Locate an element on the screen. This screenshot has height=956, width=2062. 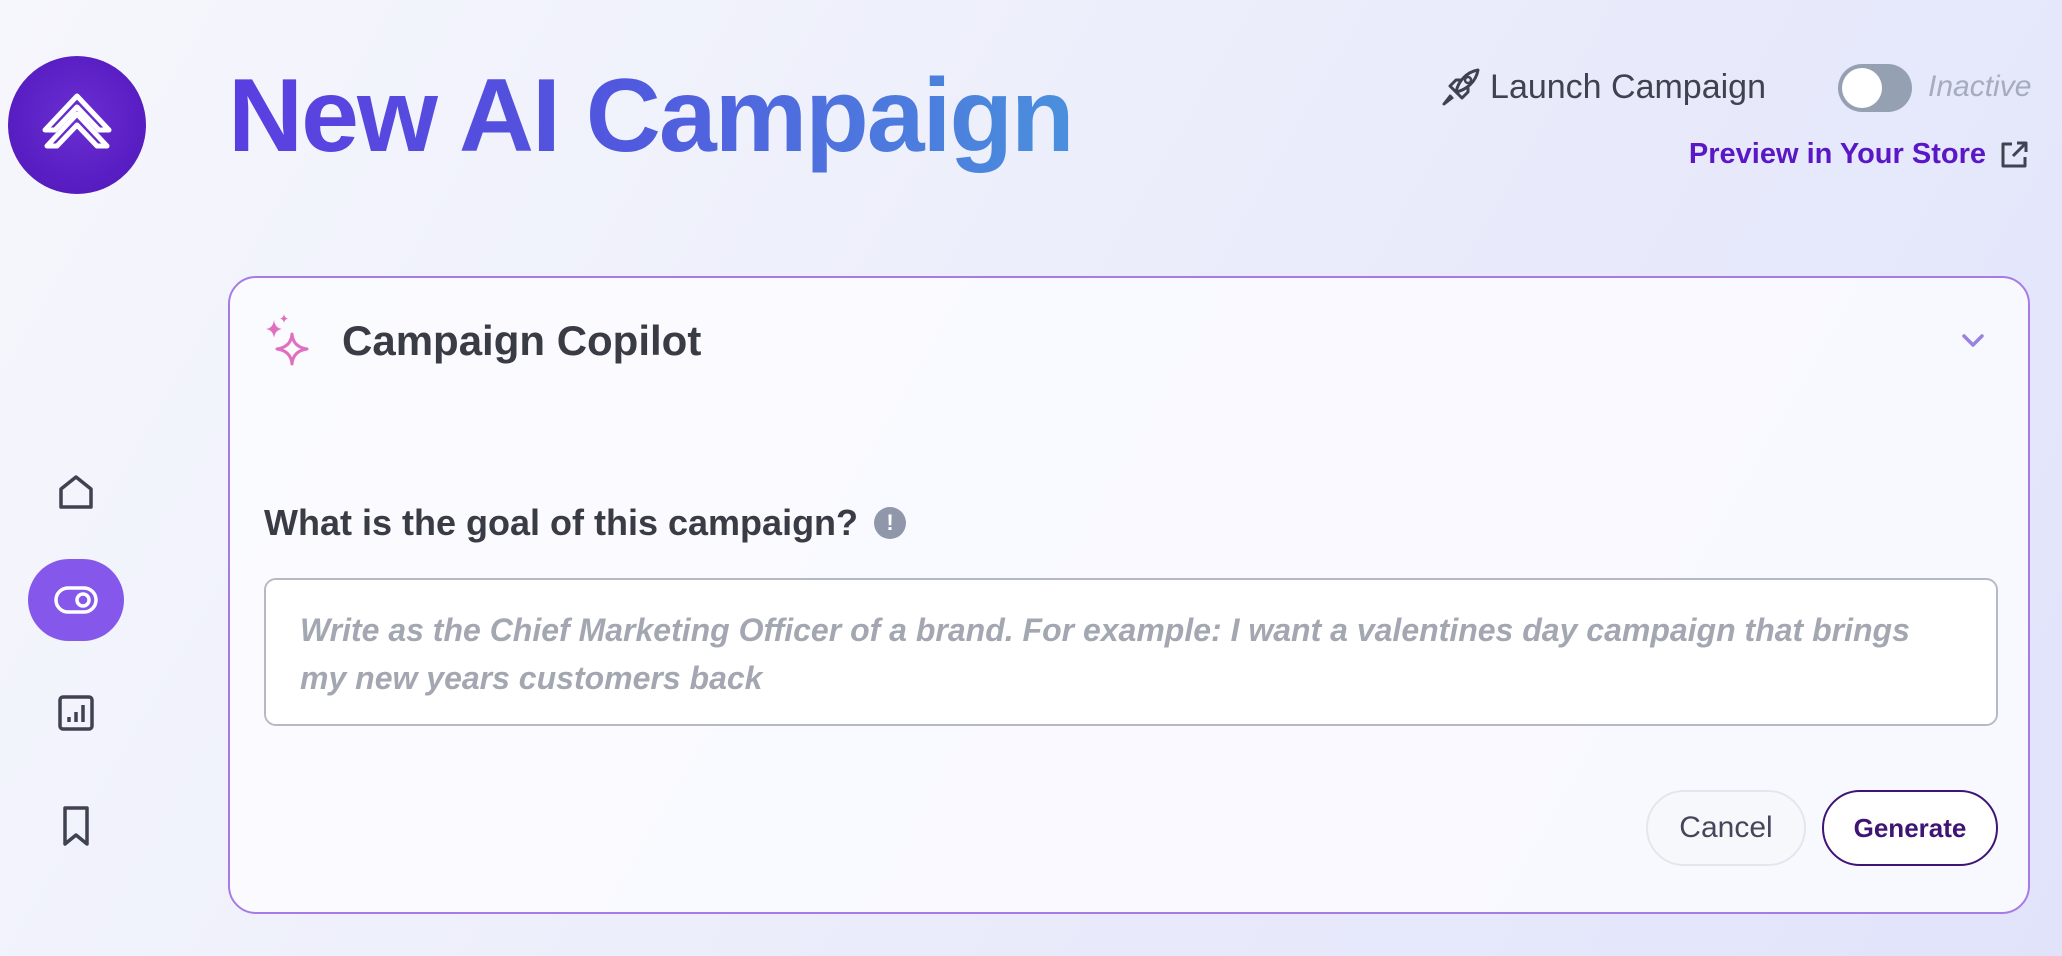
brand-logo is located at coordinates (77, 125).